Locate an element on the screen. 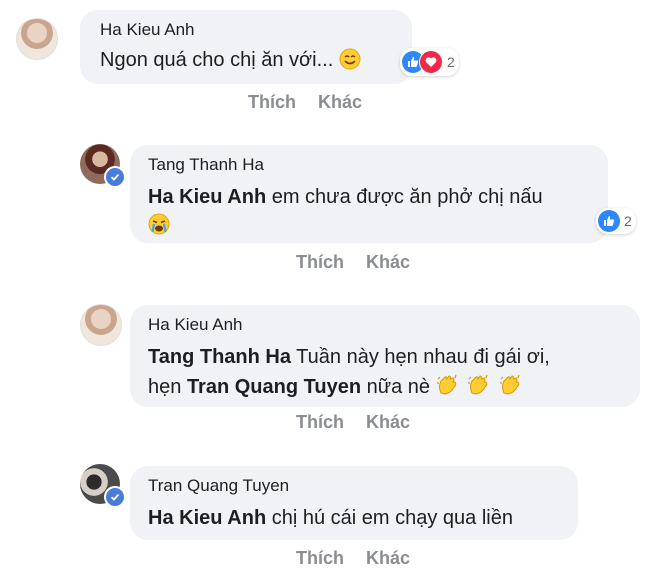 The width and height of the screenshot is (660, 580). comment-text-row: Ha Kieu Anh em chưa được ăn phở chị nấu is located at coordinates (345, 197).